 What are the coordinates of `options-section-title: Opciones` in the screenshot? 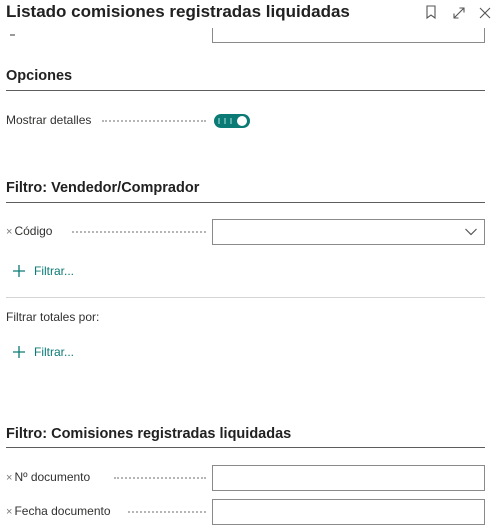 It's located at (39, 76).